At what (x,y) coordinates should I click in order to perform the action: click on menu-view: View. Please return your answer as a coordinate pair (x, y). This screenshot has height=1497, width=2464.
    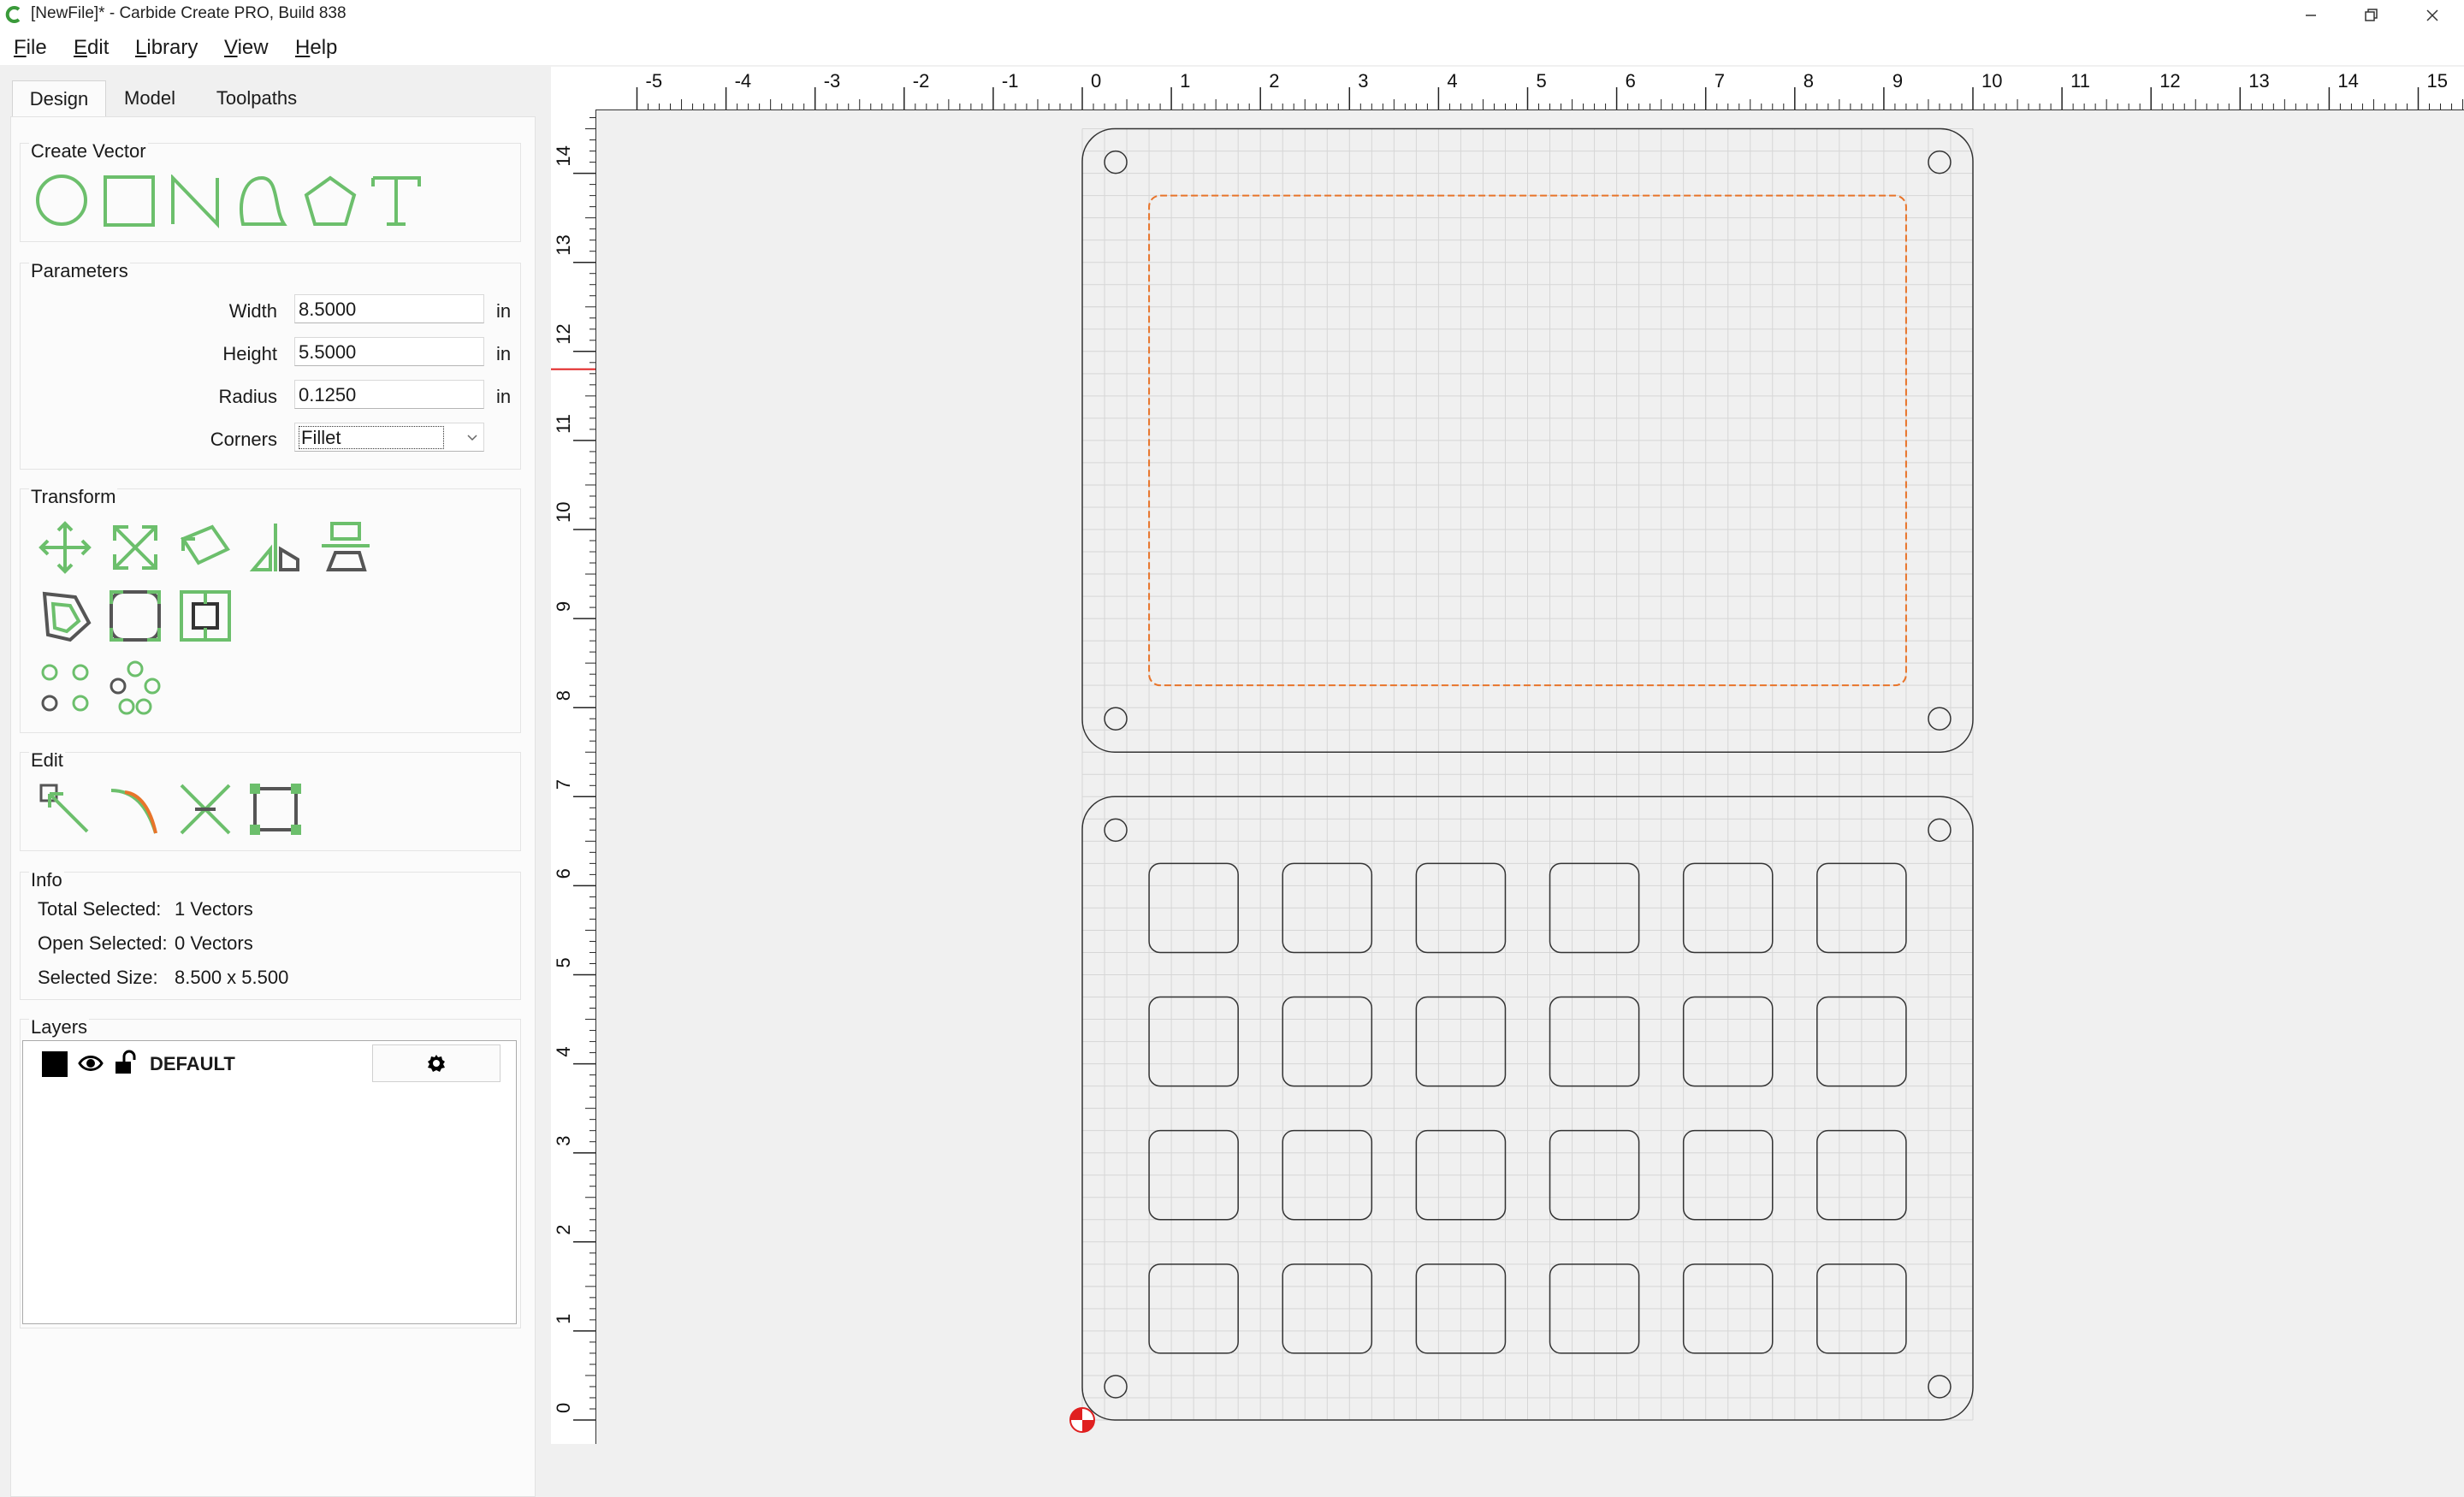
    Looking at the image, I should click on (246, 48).